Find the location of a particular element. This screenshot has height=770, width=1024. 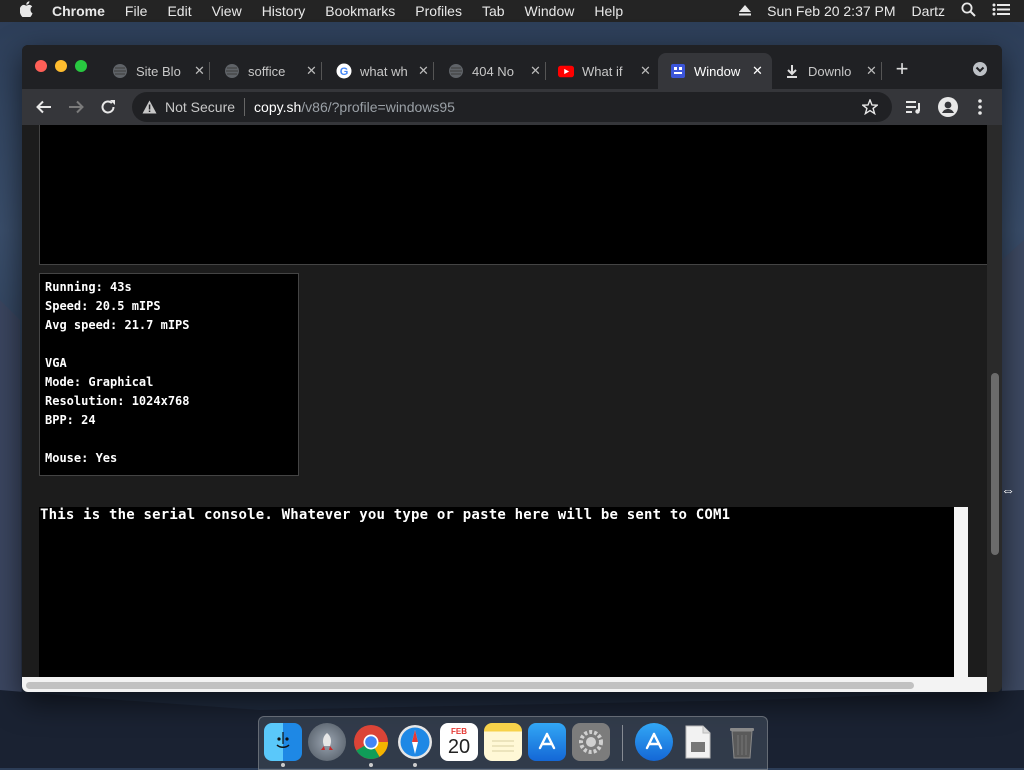

tab-google-search: G what wh ✕ is located at coordinates (379, 71).